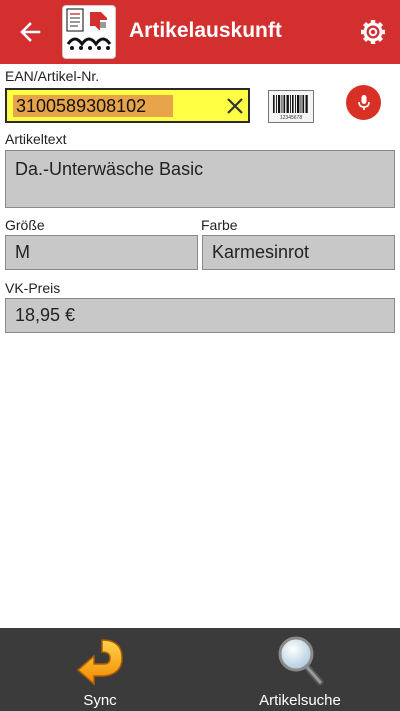 This screenshot has width=400, height=711. What do you see at coordinates (93, 106) in the screenshot?
I see `ean-input` at bounding box center [93, 106].